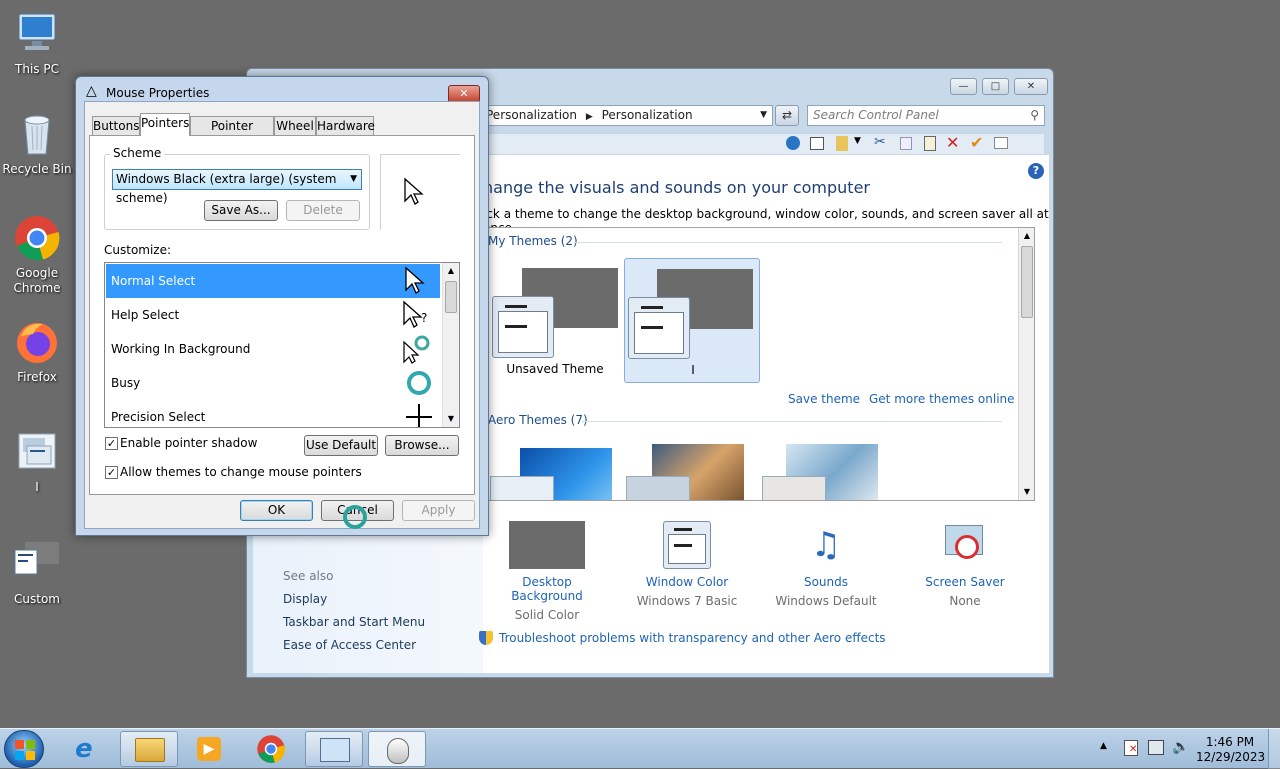 This screenshot has width=1280, height=769. I want to click on windows-logo-icon, so click(25, 750).